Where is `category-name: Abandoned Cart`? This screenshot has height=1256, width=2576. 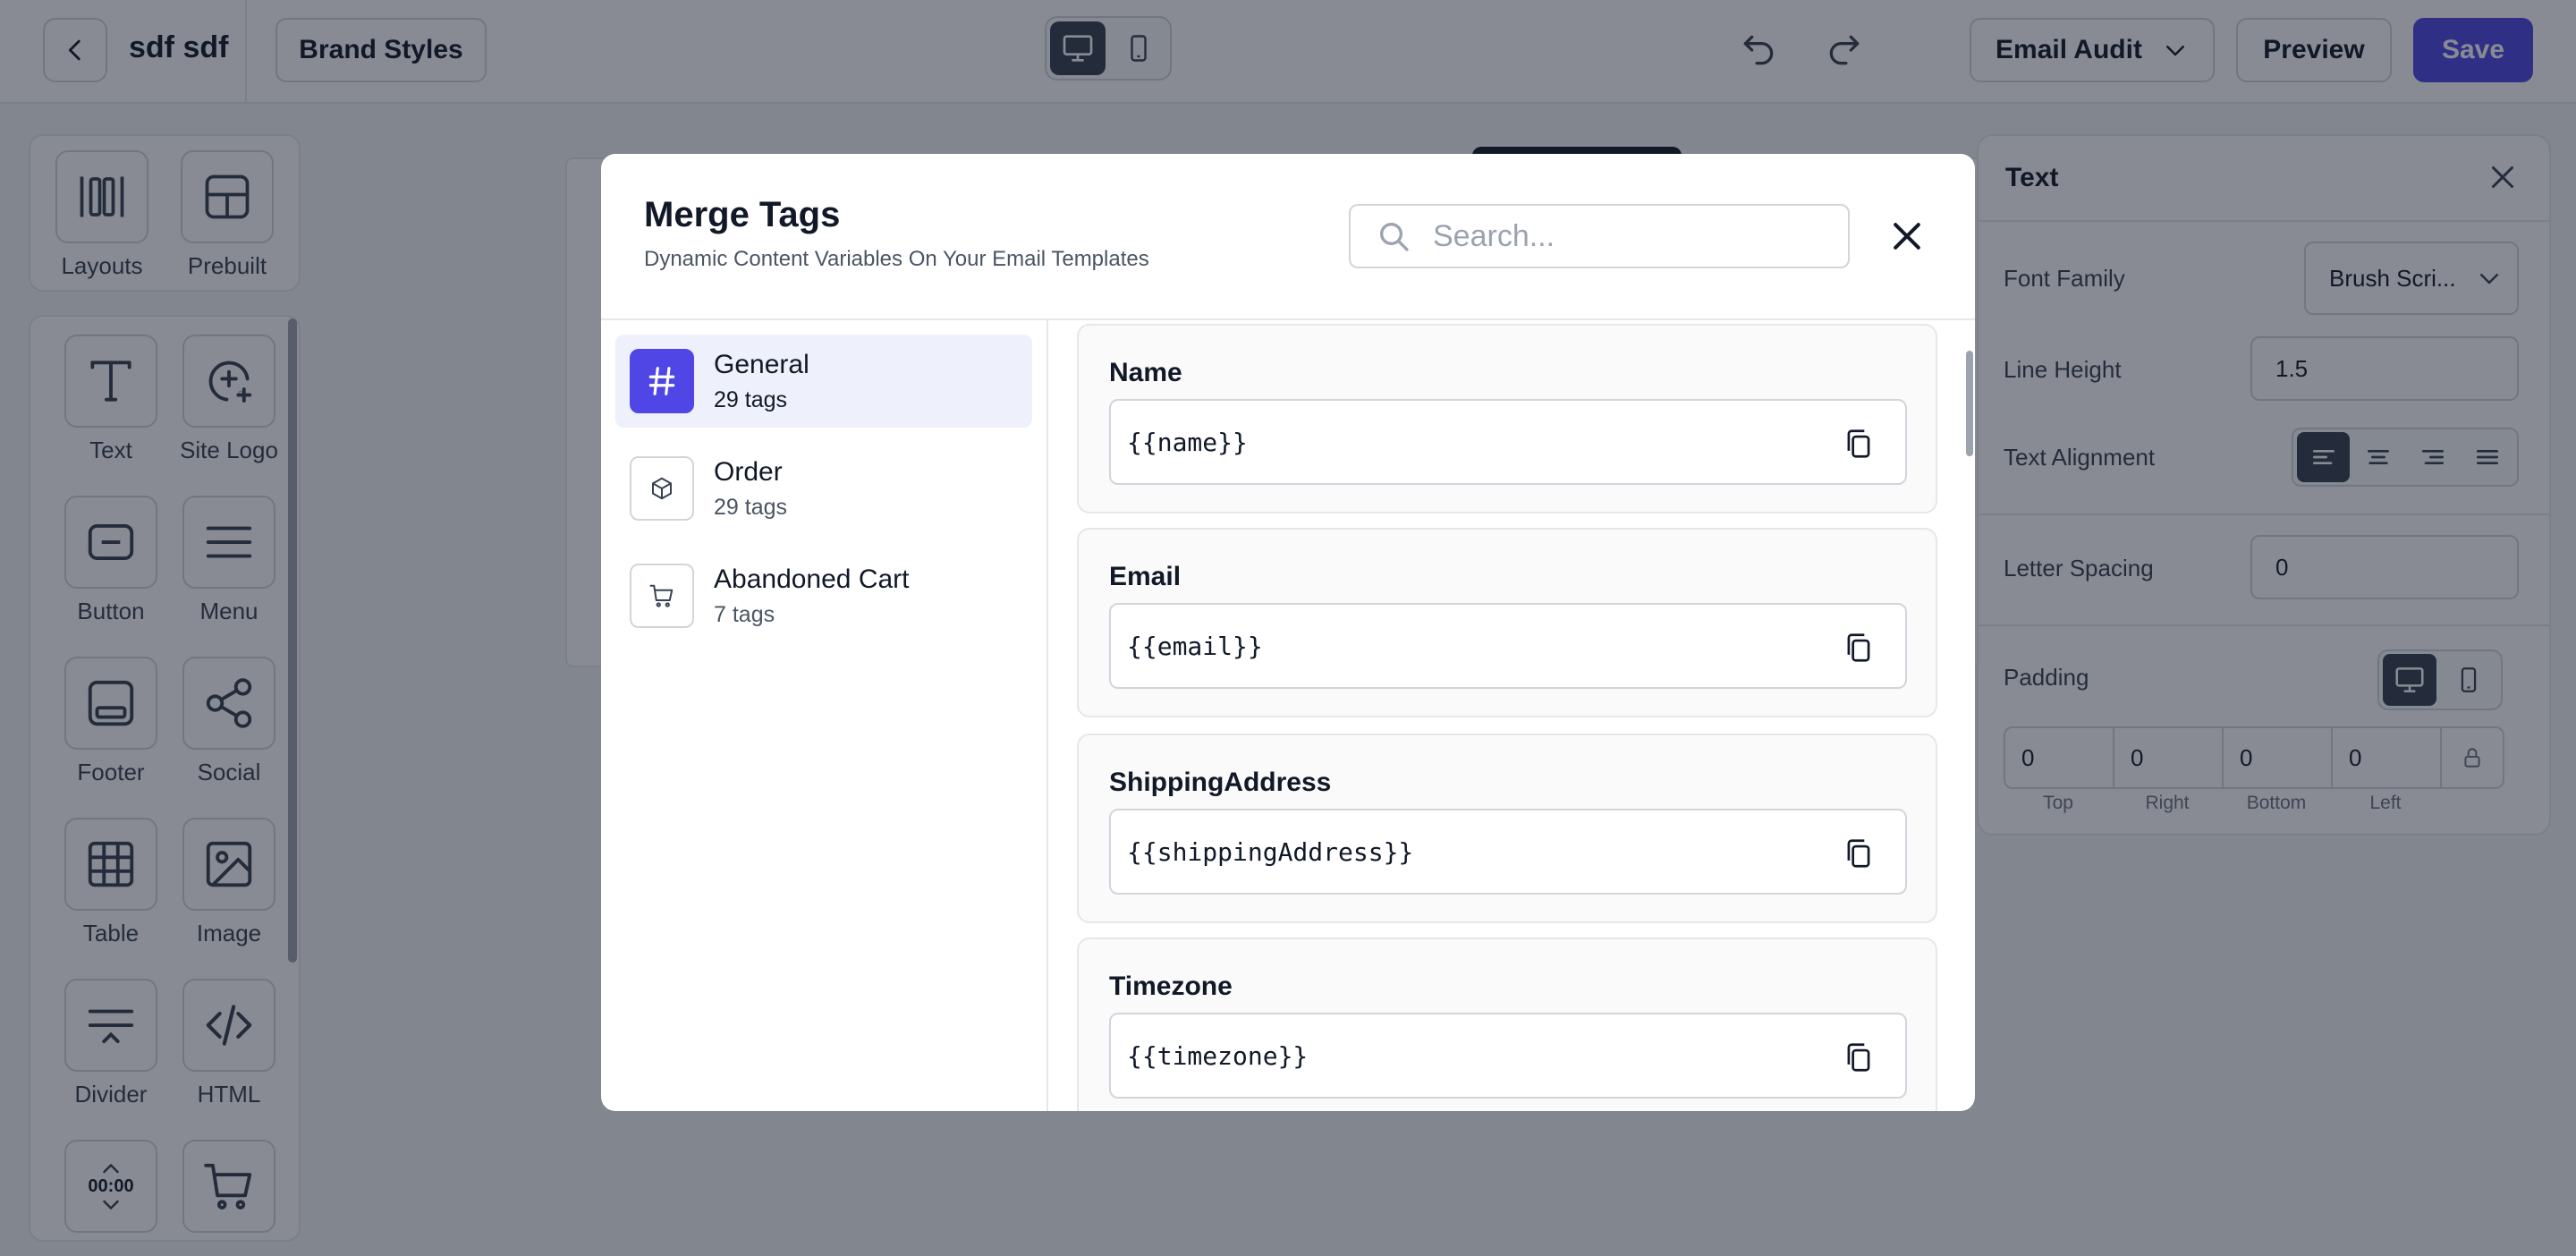 category-name: Abandoned Cart is located at coordinates (812, 579).